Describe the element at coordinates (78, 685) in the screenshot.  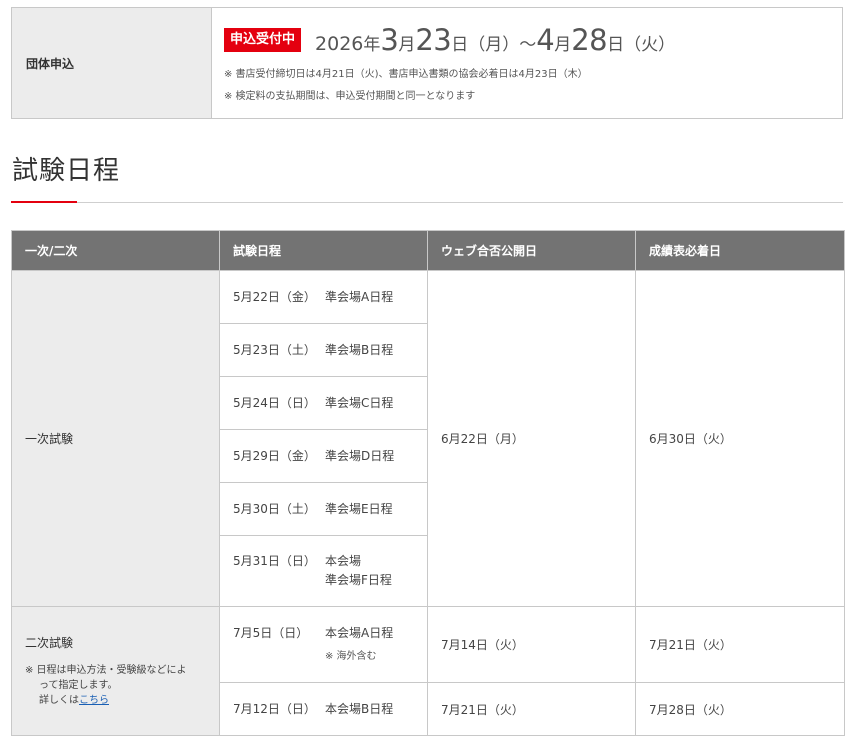
I see `note-text: って指定します。` at that location.